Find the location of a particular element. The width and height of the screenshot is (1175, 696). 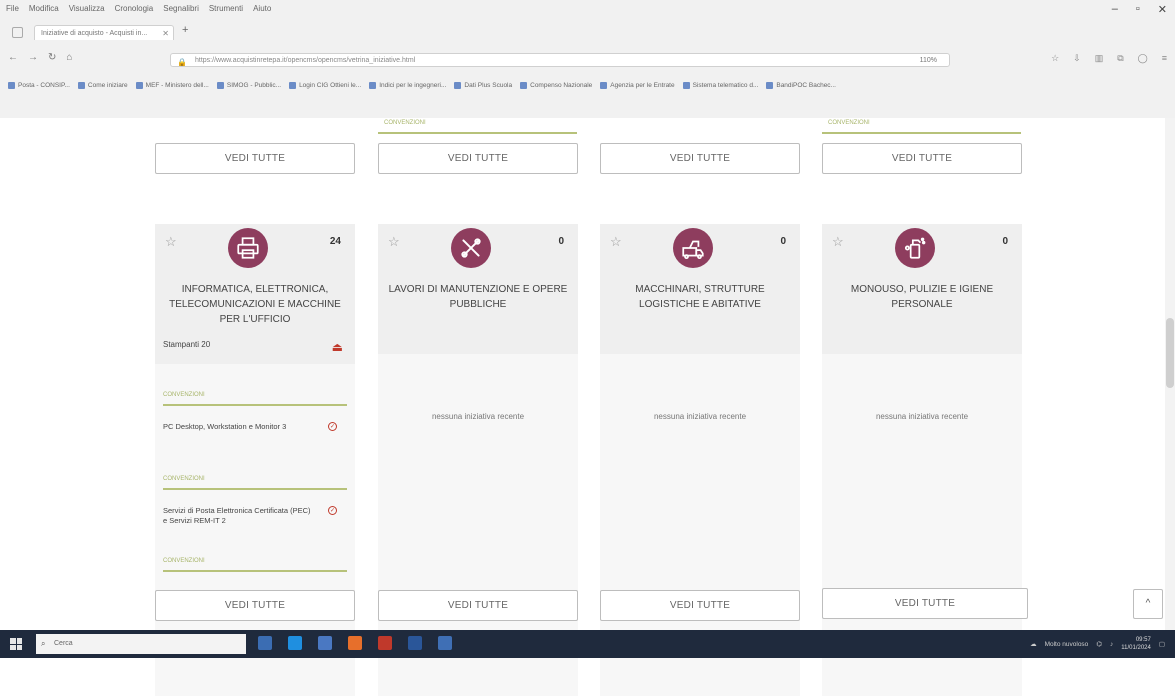

pdf-icon: ⏏ is located at coordinates (337, 347).